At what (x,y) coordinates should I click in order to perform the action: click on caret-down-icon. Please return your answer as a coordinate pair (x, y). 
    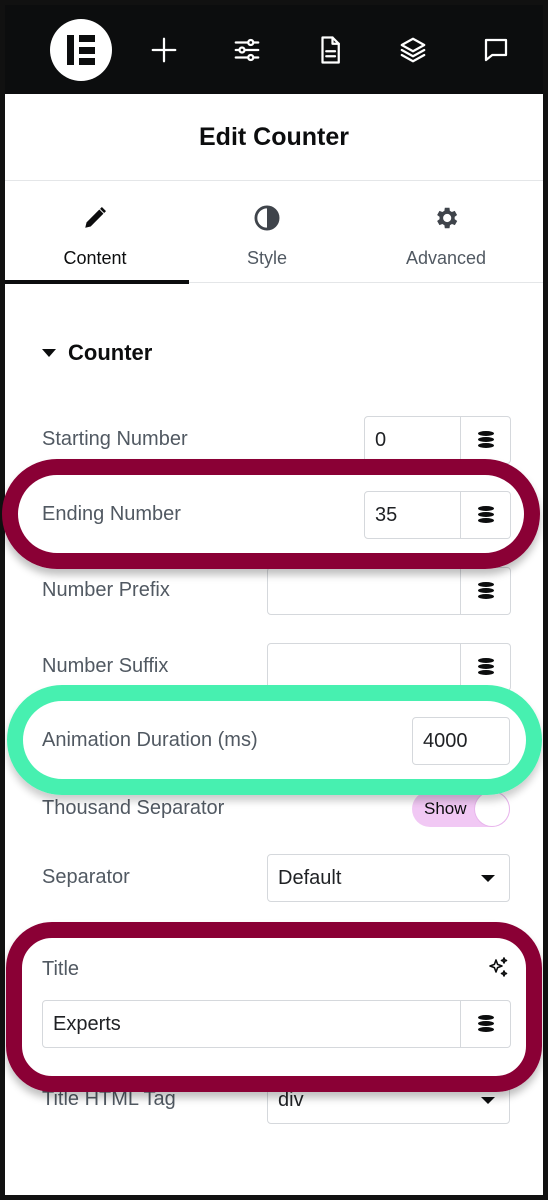
    Looking at the image, I should click on (49, 353).